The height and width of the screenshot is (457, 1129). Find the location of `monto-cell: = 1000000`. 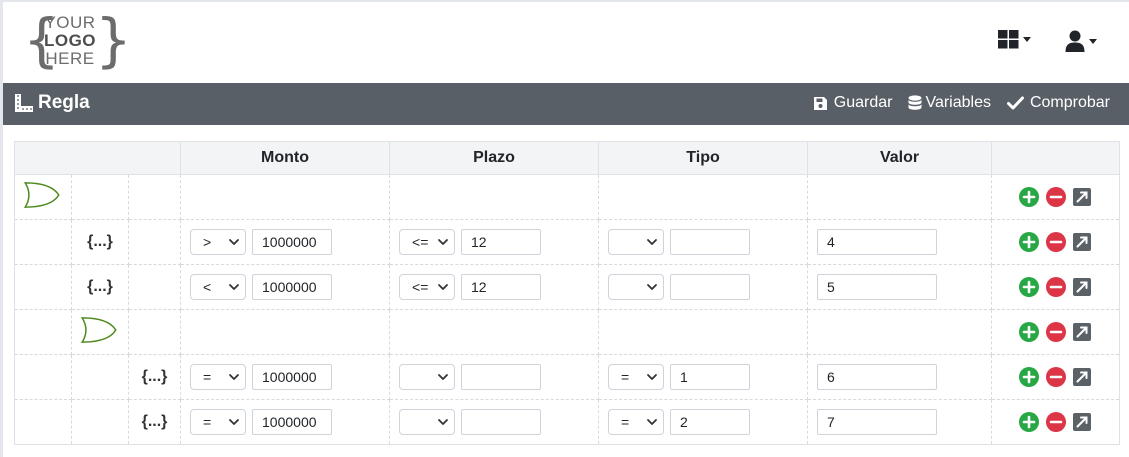

monto-cell: = 1000000 is located at coordinates (285, 422).